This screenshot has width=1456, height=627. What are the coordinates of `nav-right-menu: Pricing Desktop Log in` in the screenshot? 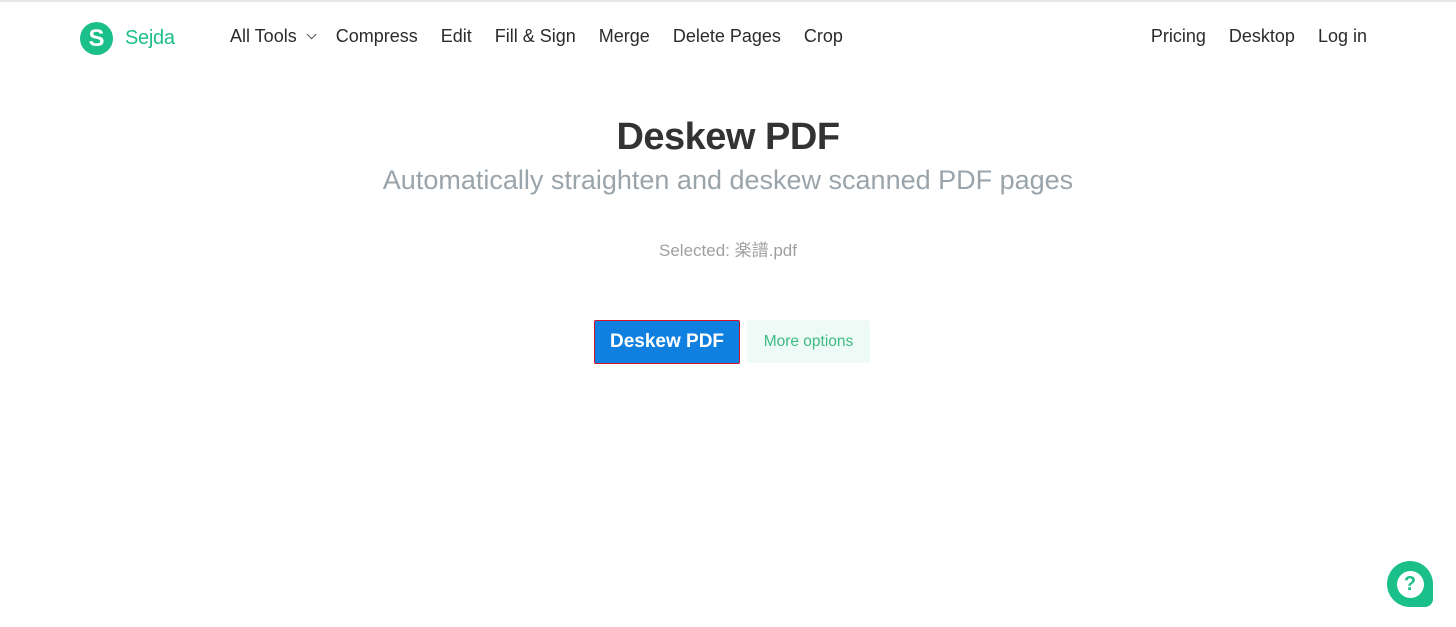 It's located at (1259, 36).